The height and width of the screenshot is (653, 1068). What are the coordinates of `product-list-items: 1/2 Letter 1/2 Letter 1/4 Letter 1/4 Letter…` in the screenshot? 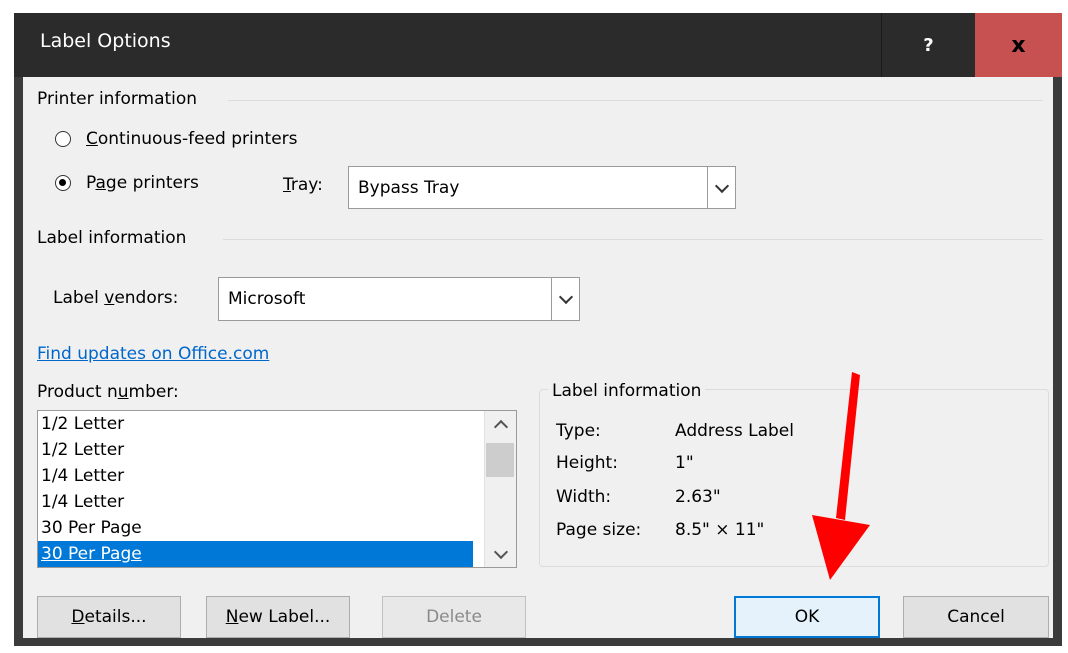 It's located at (277, 489).